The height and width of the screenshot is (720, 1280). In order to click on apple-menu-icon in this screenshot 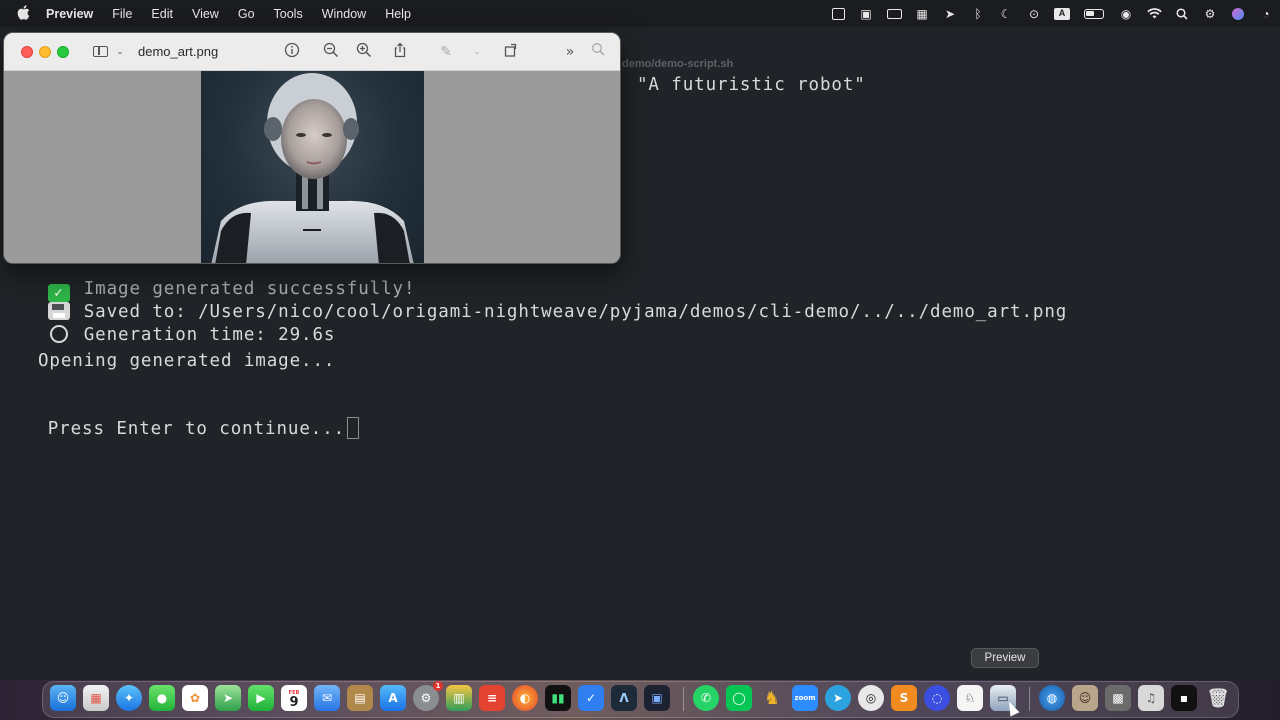, I will do `click(23, 13)`.